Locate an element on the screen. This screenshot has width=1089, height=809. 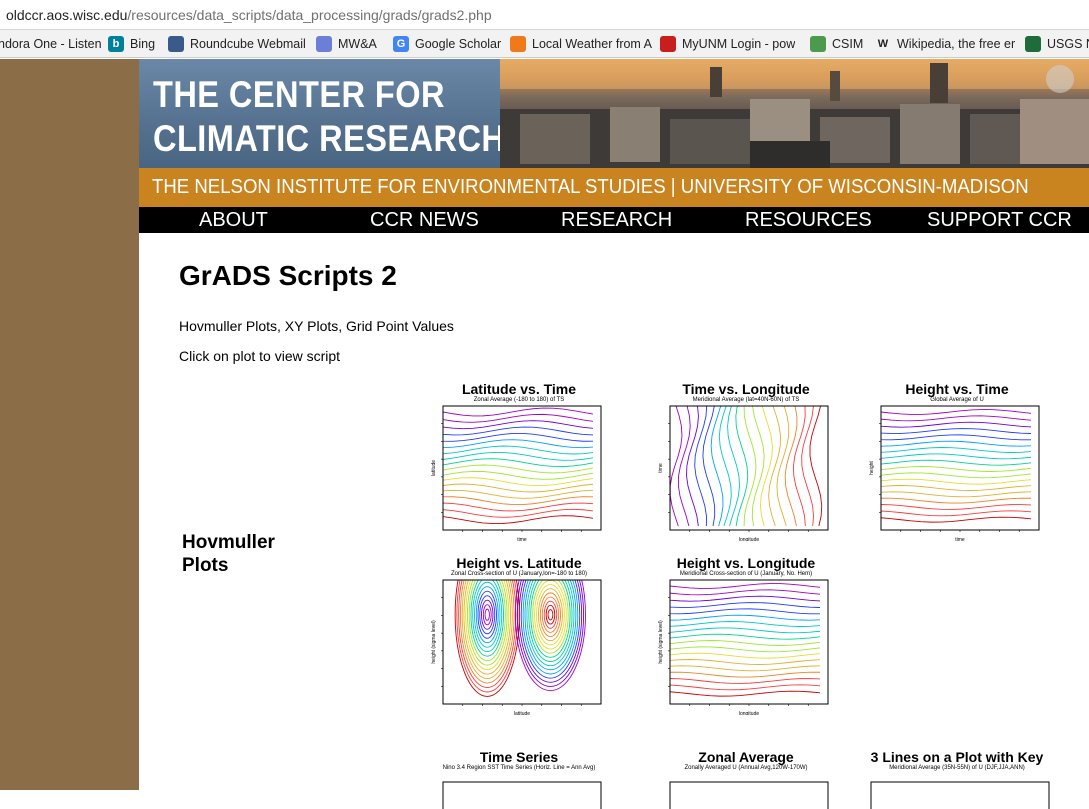
bookmark-label: Bing is located at coordinates (143, 44).